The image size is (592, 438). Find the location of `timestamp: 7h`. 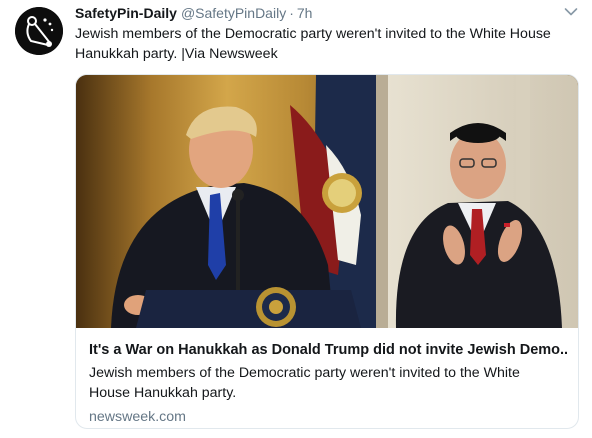

timestamp: 7h is located at coordinates (305, 13).